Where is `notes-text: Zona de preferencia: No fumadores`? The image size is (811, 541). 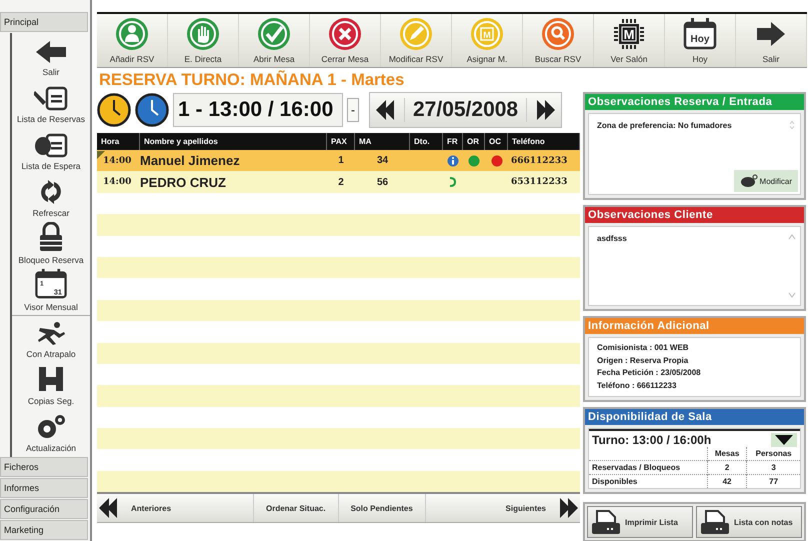
notes-text: Zona de preferencia: No fumadores is located at coordinates (664, 126).